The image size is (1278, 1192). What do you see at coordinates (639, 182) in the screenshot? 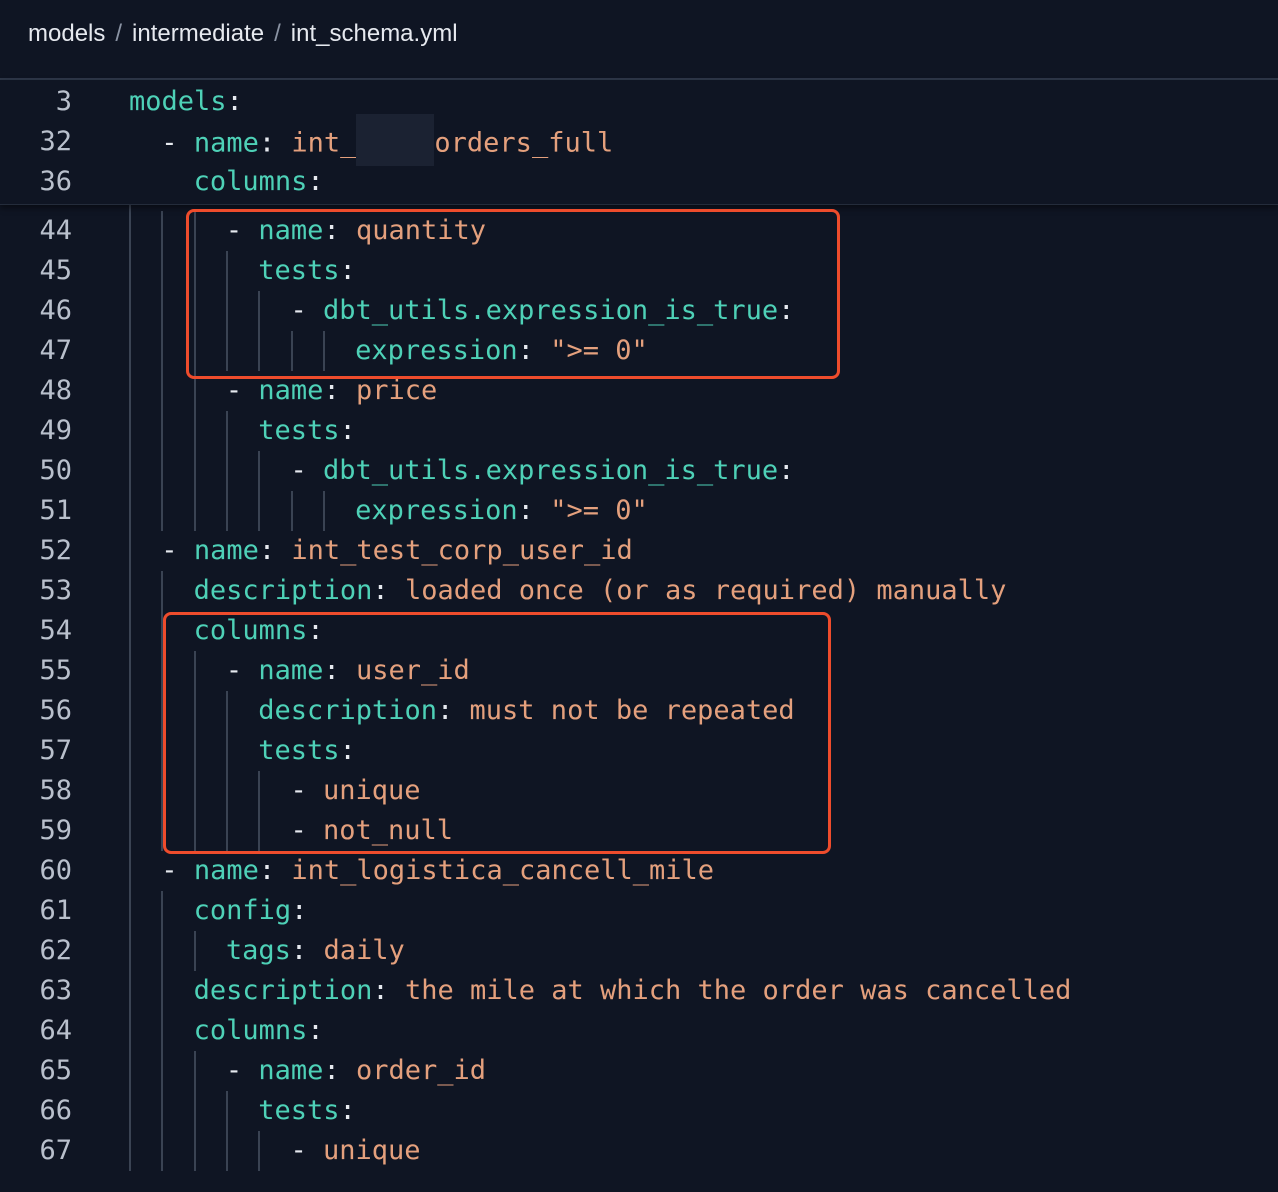
I see `code-line: 36 columns:` at bounding box center [639, 182].